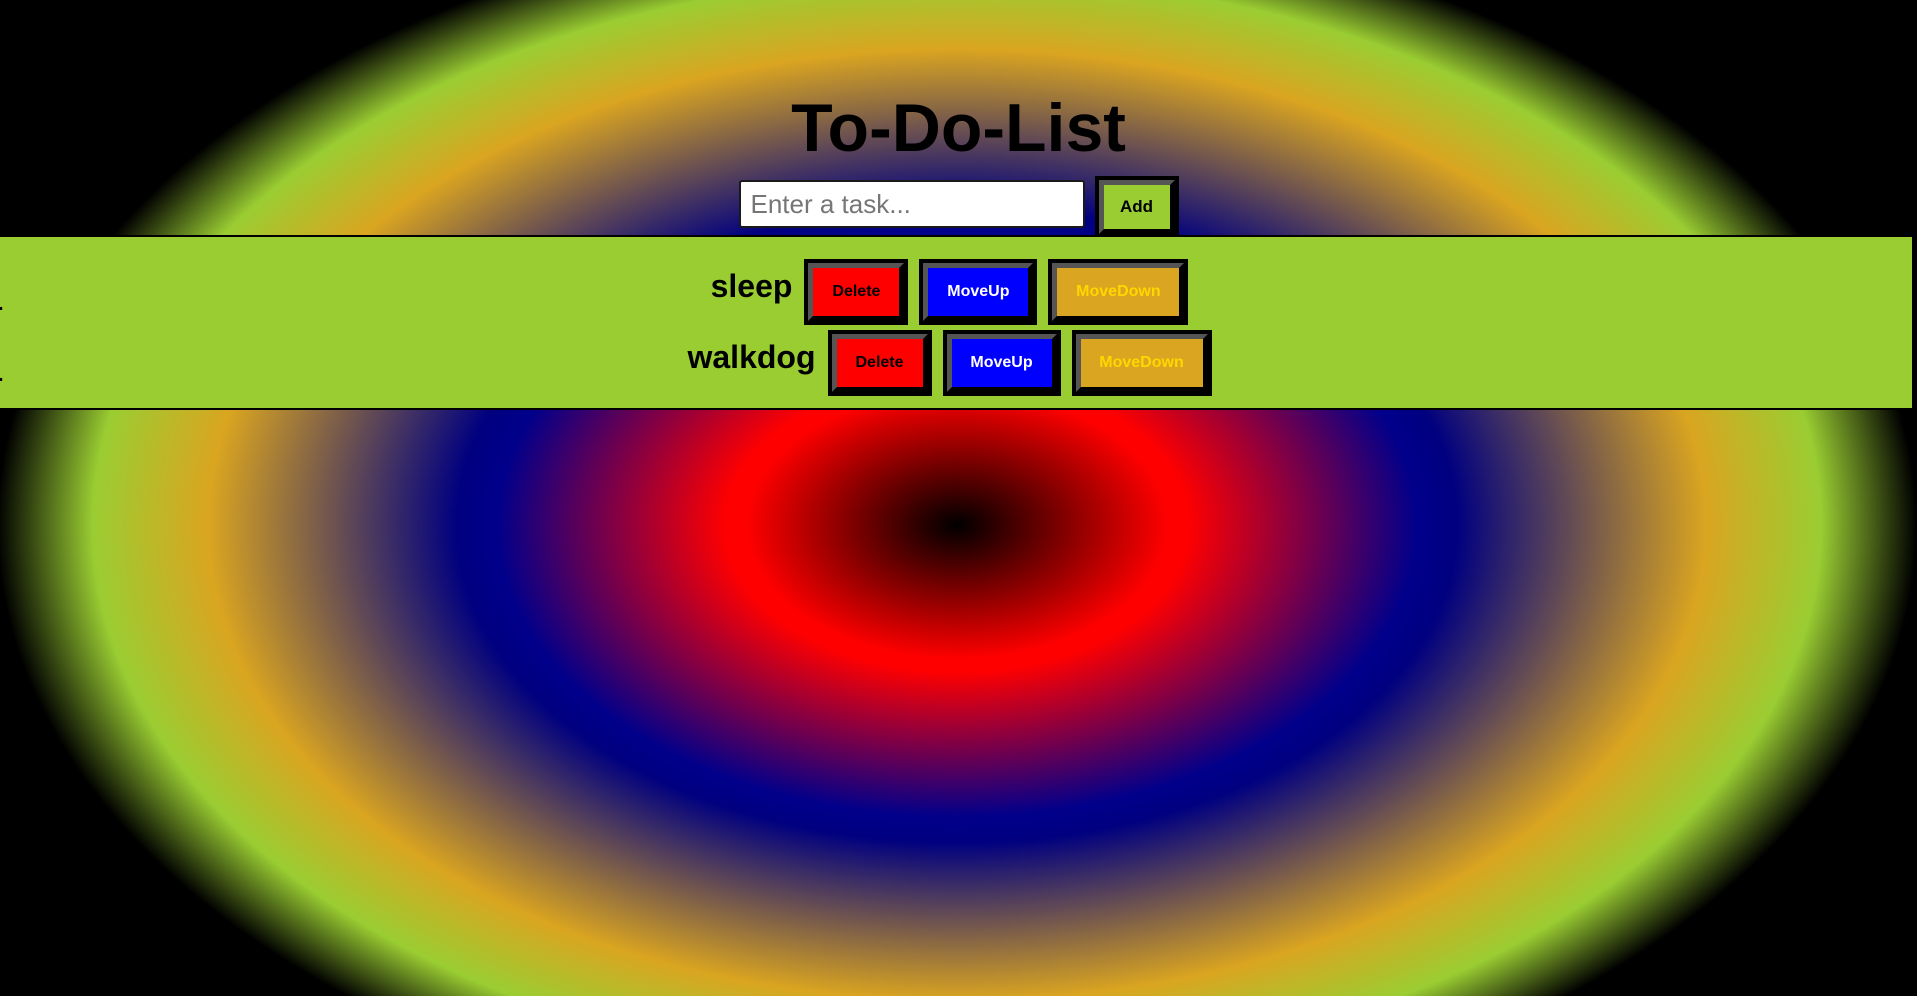 Image resolution: width=1917 pixels, height=996 pixels. I want to click on page-title: To-Do-List, so click(958, 128).